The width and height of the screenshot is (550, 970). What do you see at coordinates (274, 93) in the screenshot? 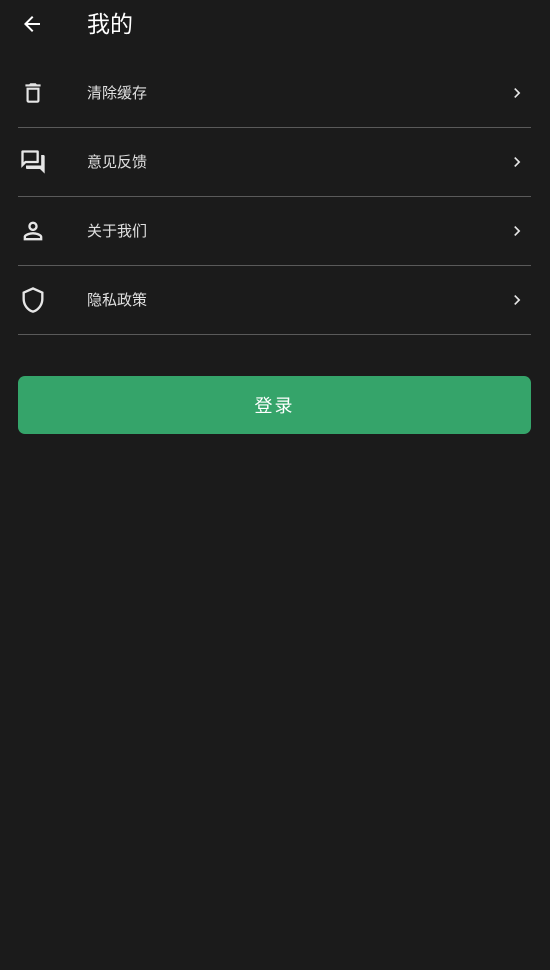
I see `menu-item-clear-cache: 清除缓存` at bounding box center [274, 93].